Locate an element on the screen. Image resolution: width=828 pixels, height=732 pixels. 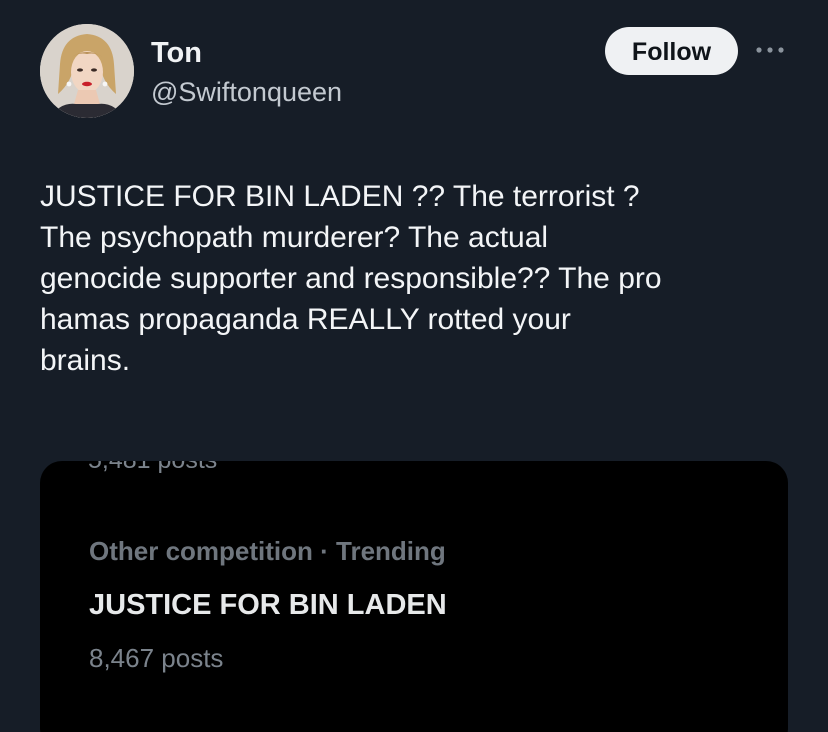
more-options-icon is located at coordinates (770, 50).